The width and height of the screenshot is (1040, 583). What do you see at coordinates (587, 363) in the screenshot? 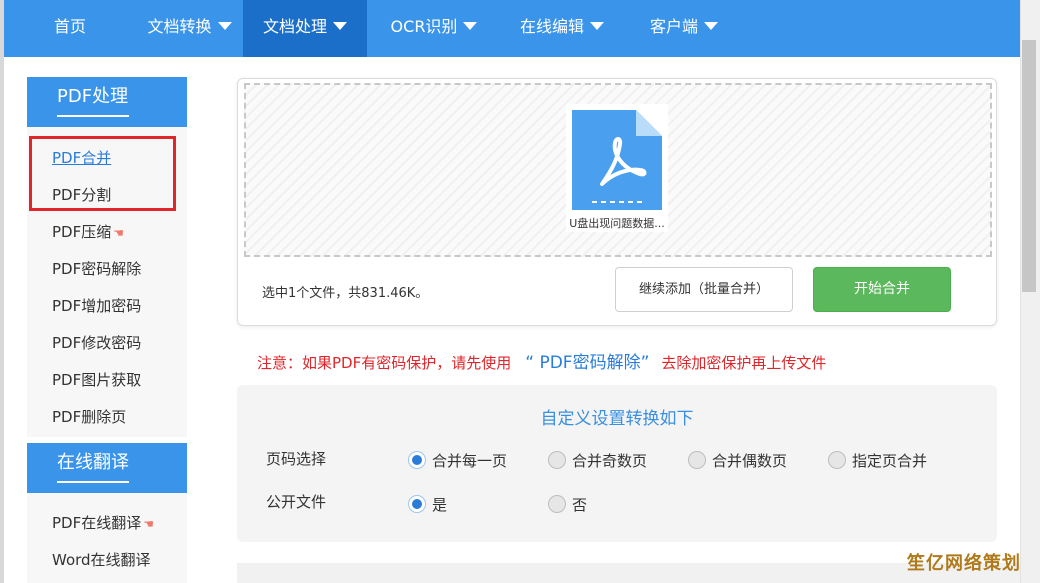
I see `pdf-unlock-link: “ PDF密码解除”` at bounding box center [587, 363].